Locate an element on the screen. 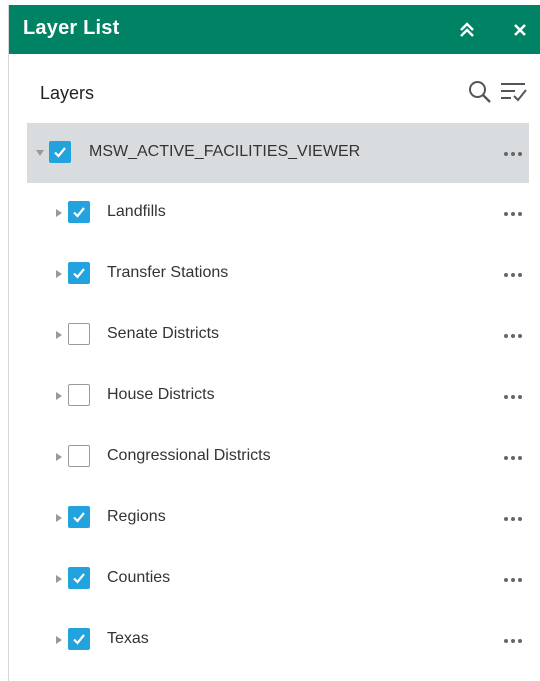 This screenshot has height=681, width=540. layer-row: Texas is located at coordinates (278, 640).